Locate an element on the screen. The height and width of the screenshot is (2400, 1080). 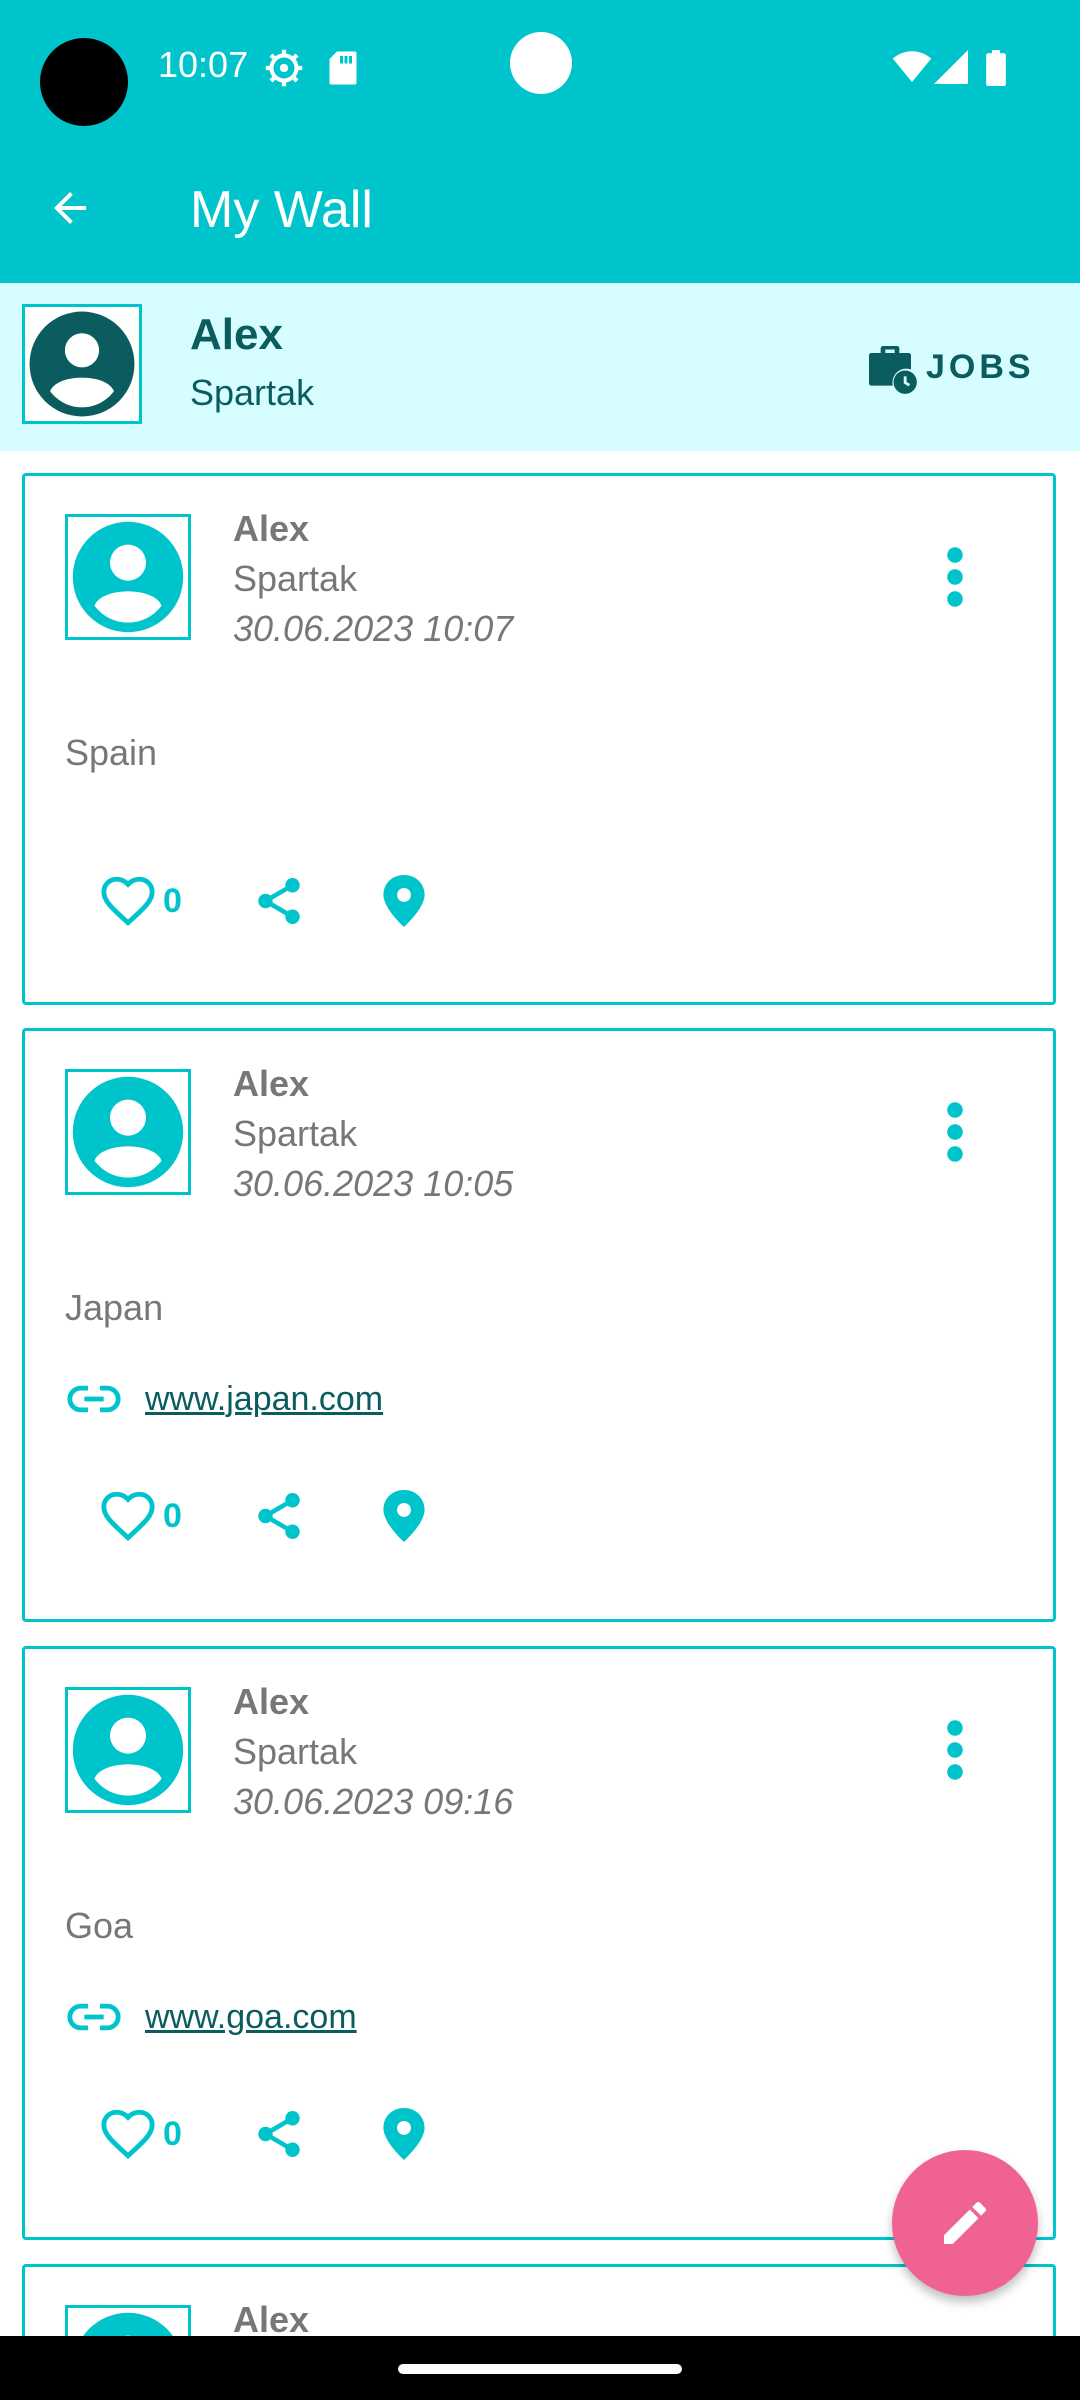
signal-icon is located at coordinates (951, 67).